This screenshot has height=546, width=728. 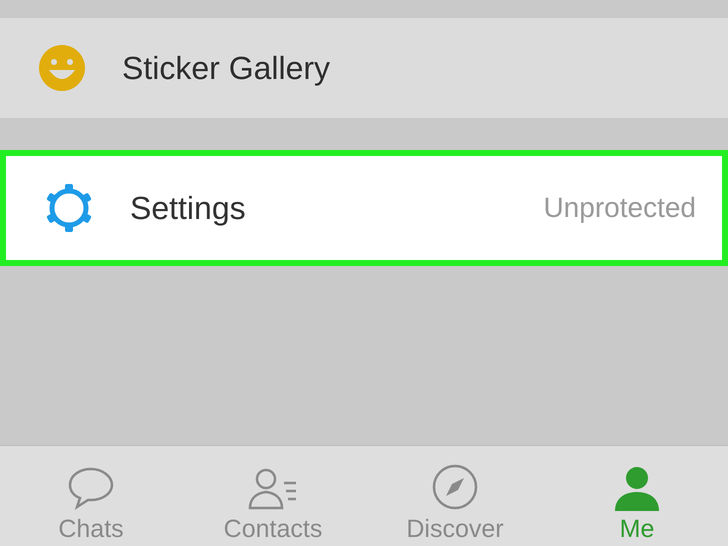 What do you see at coordinates (69, 208) in the screenshot?
I see `gear-icon` at bounding box center [69, 208].